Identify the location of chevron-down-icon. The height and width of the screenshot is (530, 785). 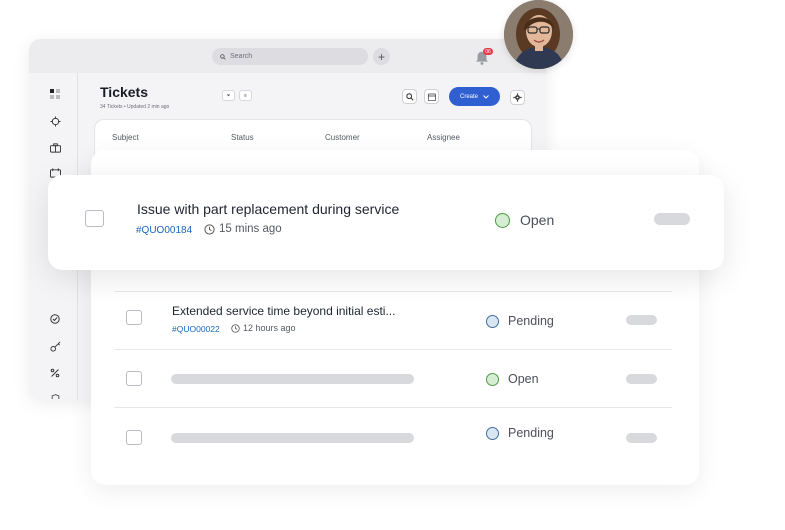
(486, 96).